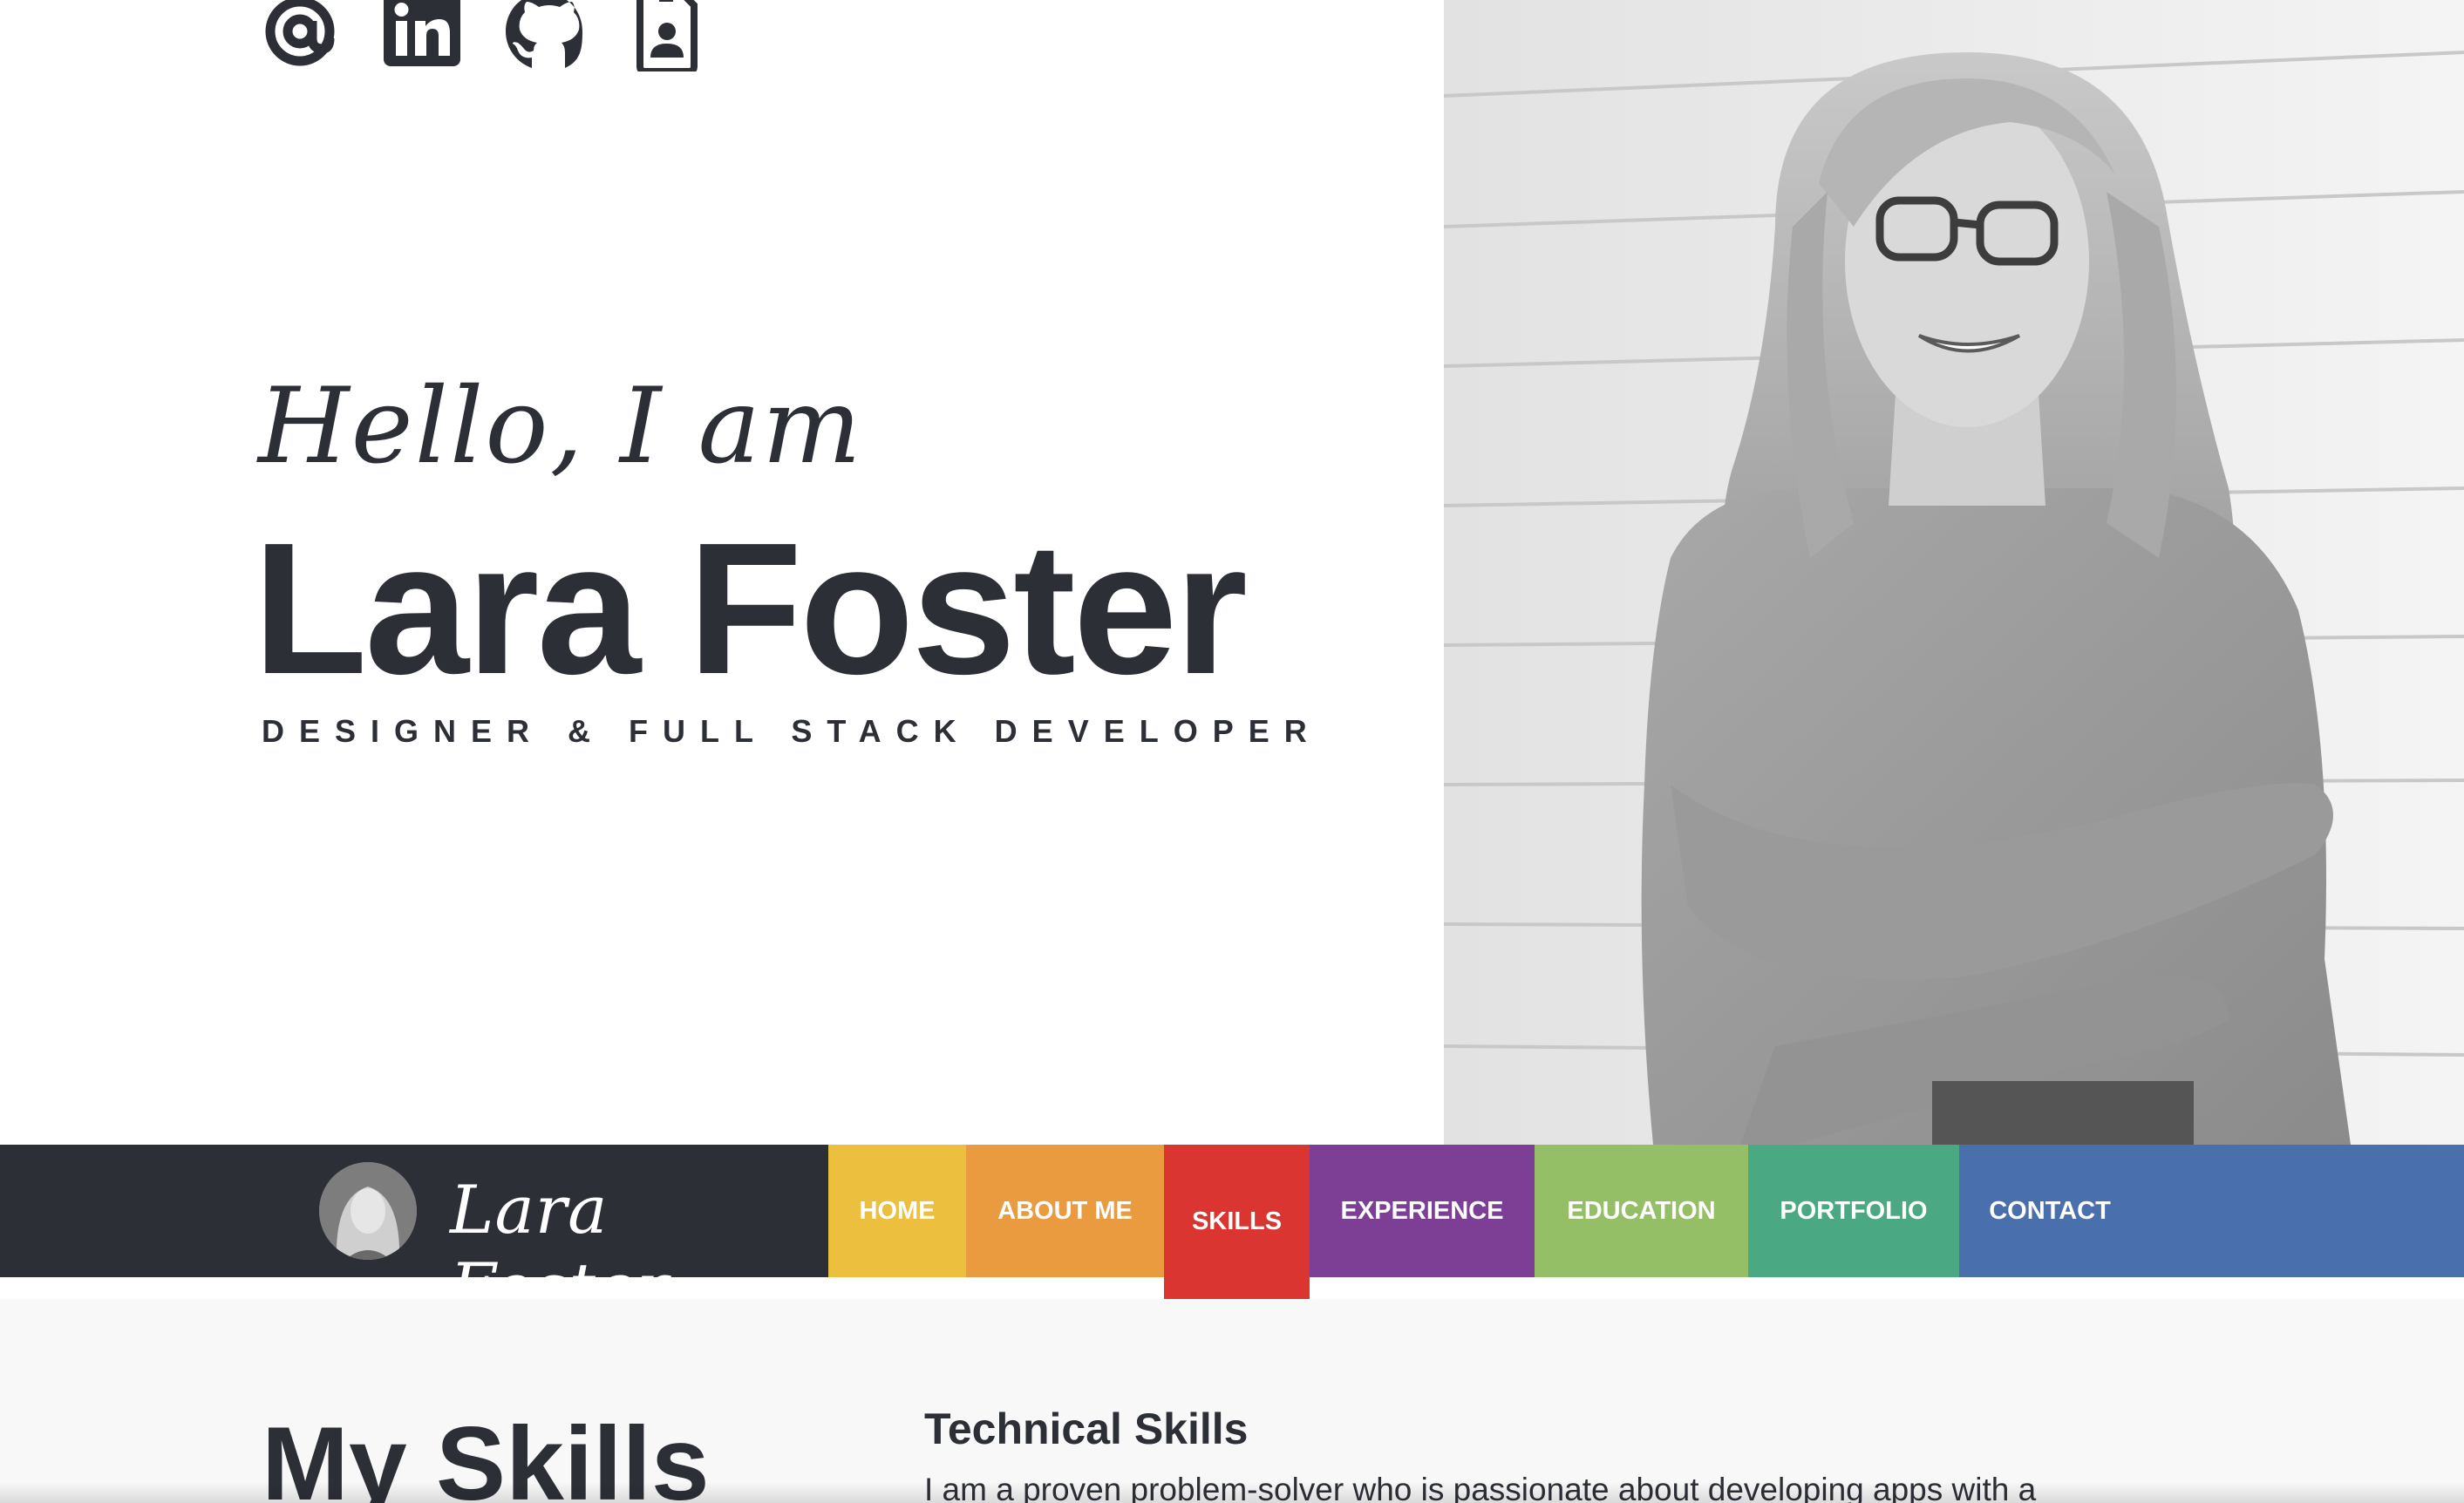  What do you see at coordinates (1237, 1222) in the screenshot?
I see `nav-item-skills: SKILLS` at bounding box center [1237, 1222].